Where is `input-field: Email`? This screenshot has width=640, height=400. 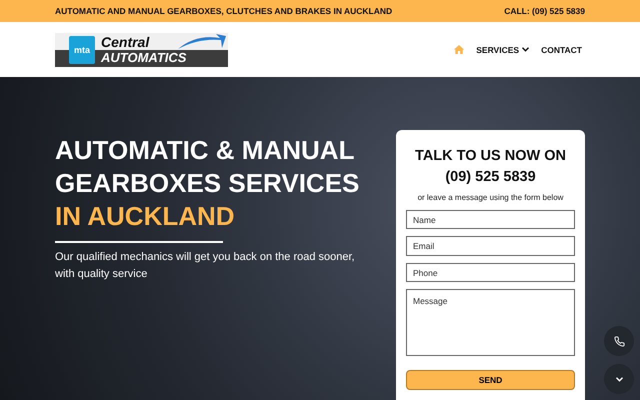 input-field: Email is located at coordinates (490, 246).